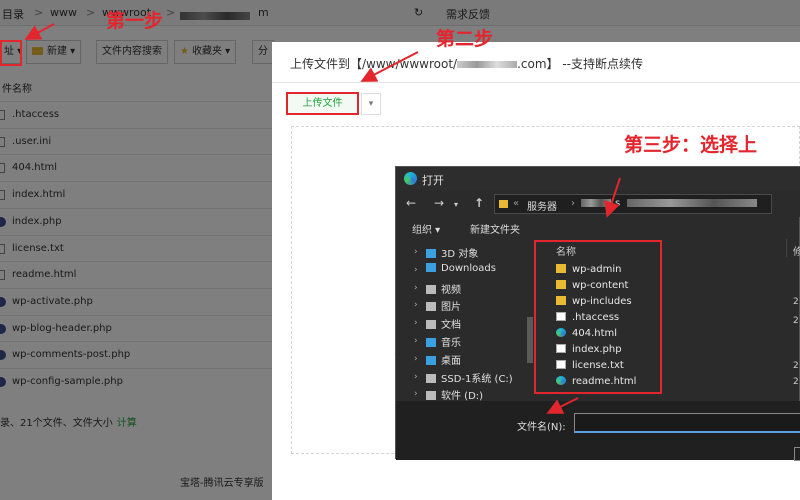  Describe the element at coordinates (431, 307) in the screenshot. I see `picture-icon` at that location.